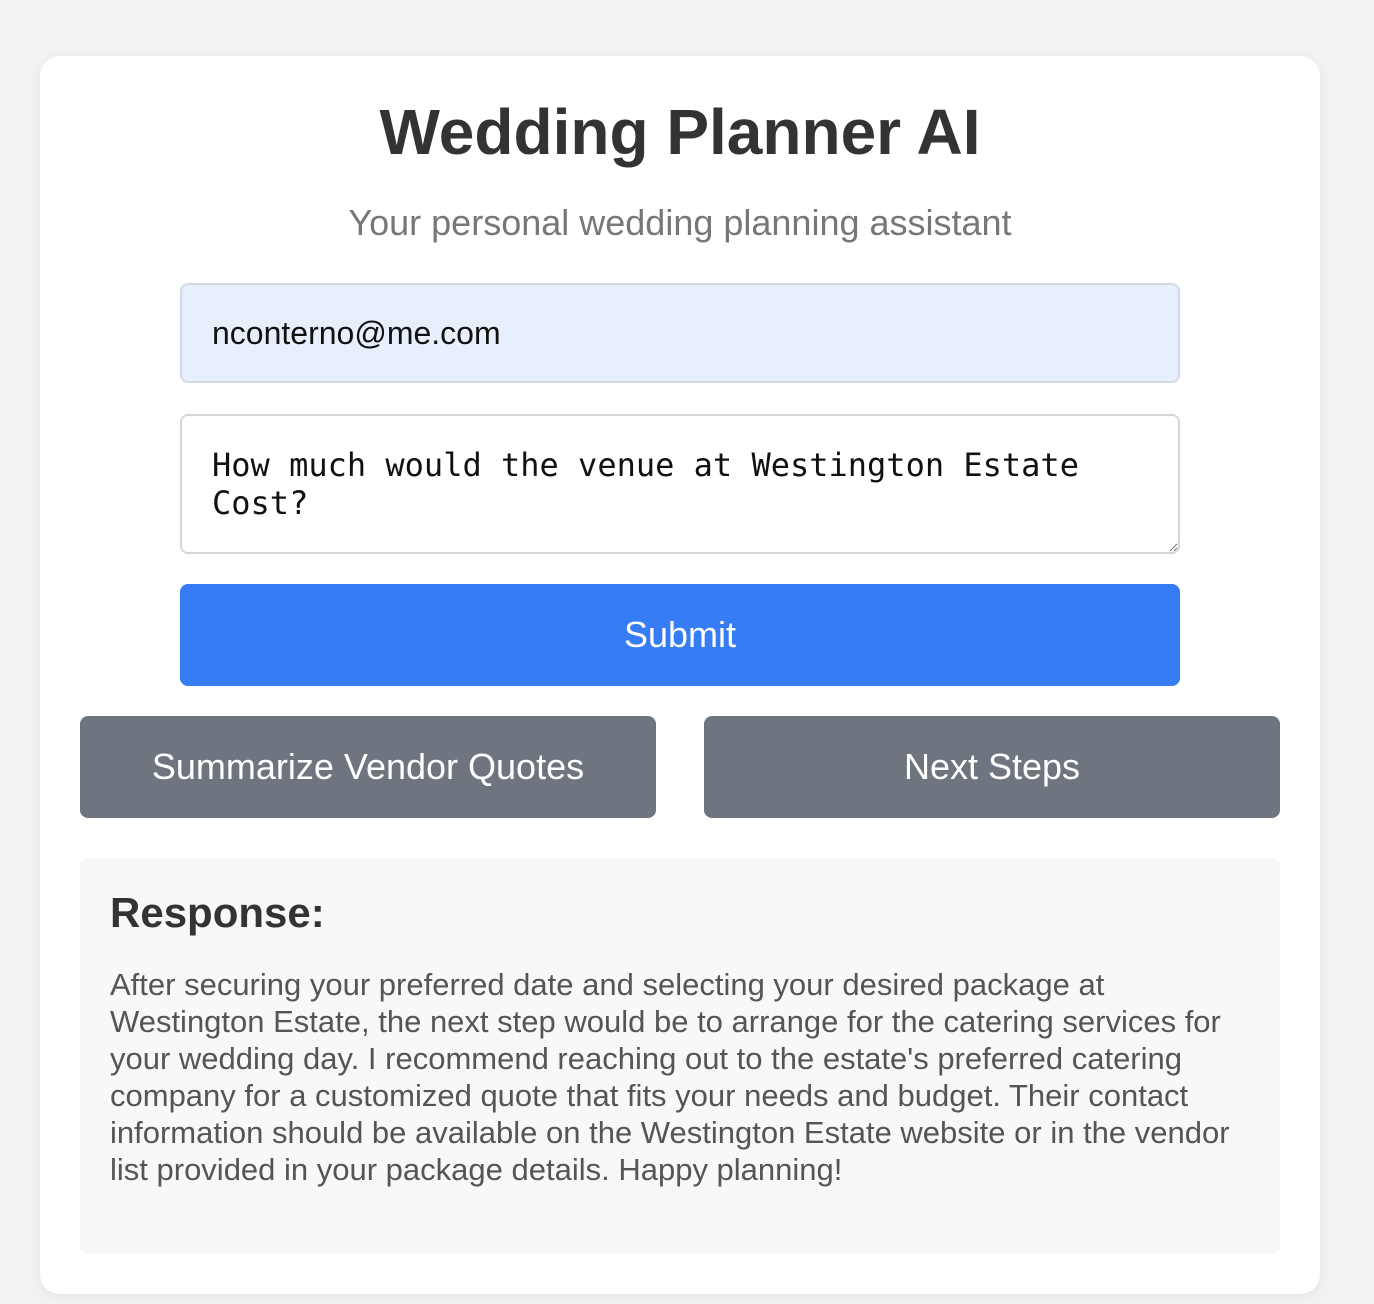 The height and width of the screenshot is (1304, 1374). Describe the element at coordinates (992, 767) in the screenshot. I see `next-steps-button: Next Steps` at that location.